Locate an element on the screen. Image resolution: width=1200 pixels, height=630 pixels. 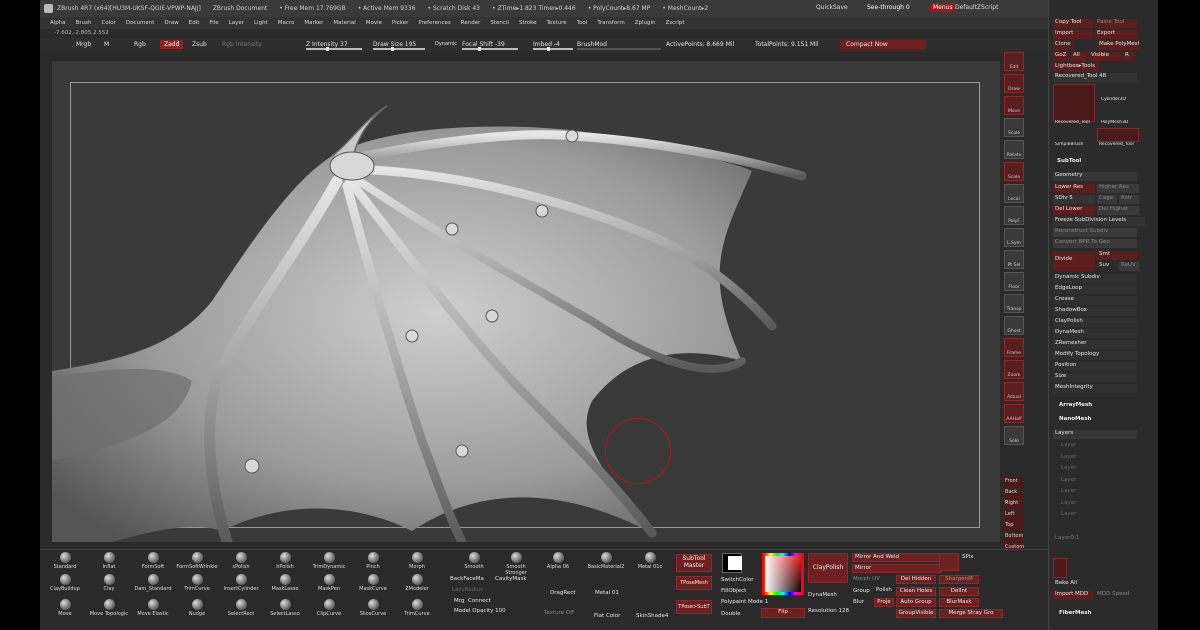
geometry-dynamesh: DynaMesh is located at coordinates (1095, 333).